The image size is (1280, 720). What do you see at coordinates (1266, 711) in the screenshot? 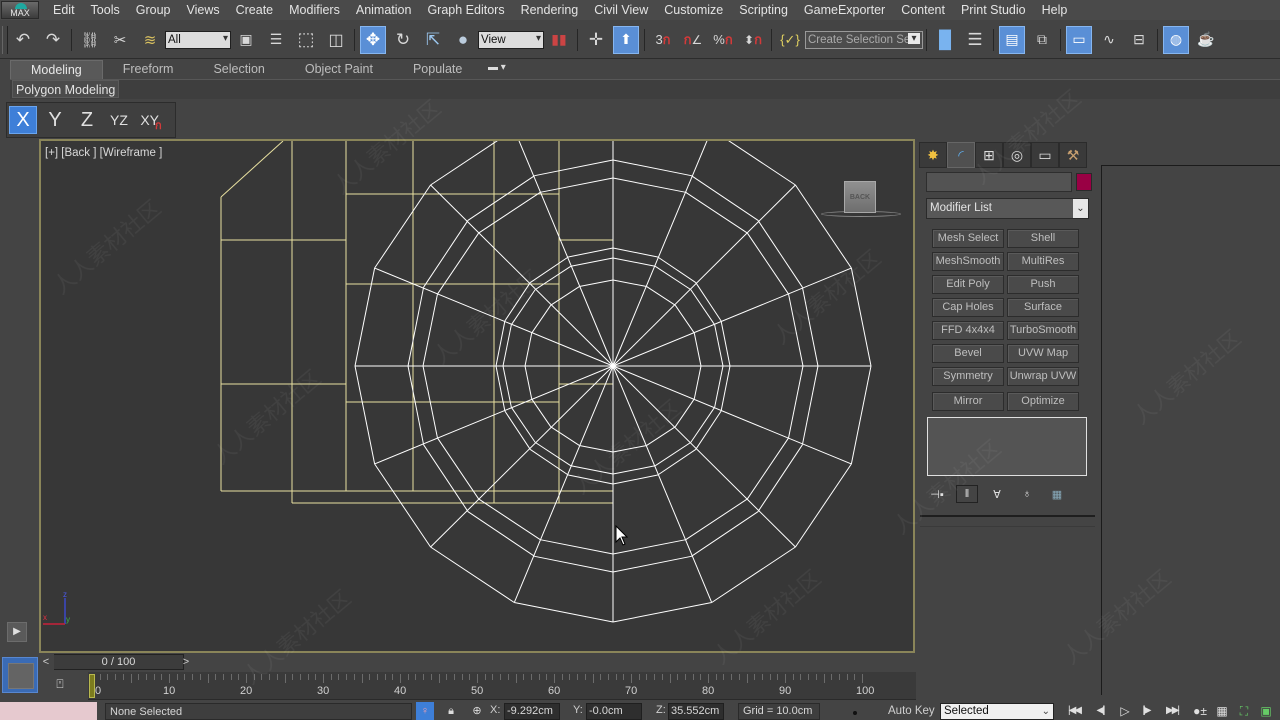
I see `zoom-extents-all-button: ▣` at bounding box center [1266, 711].